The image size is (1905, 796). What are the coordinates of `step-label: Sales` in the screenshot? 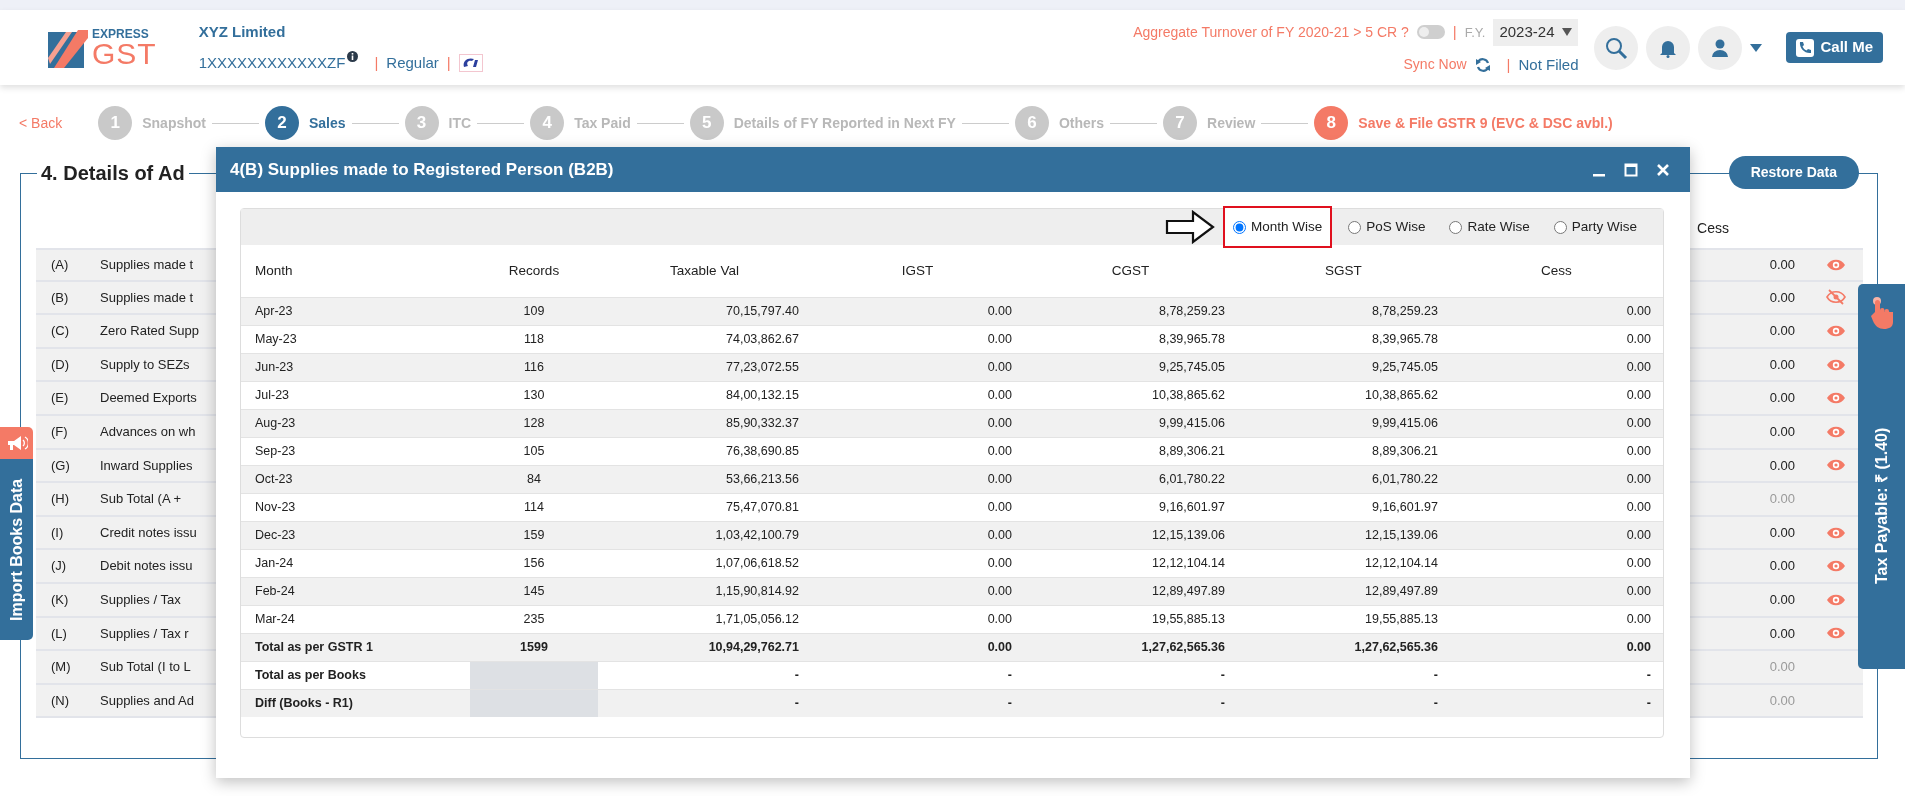 It's located at (327, 123).